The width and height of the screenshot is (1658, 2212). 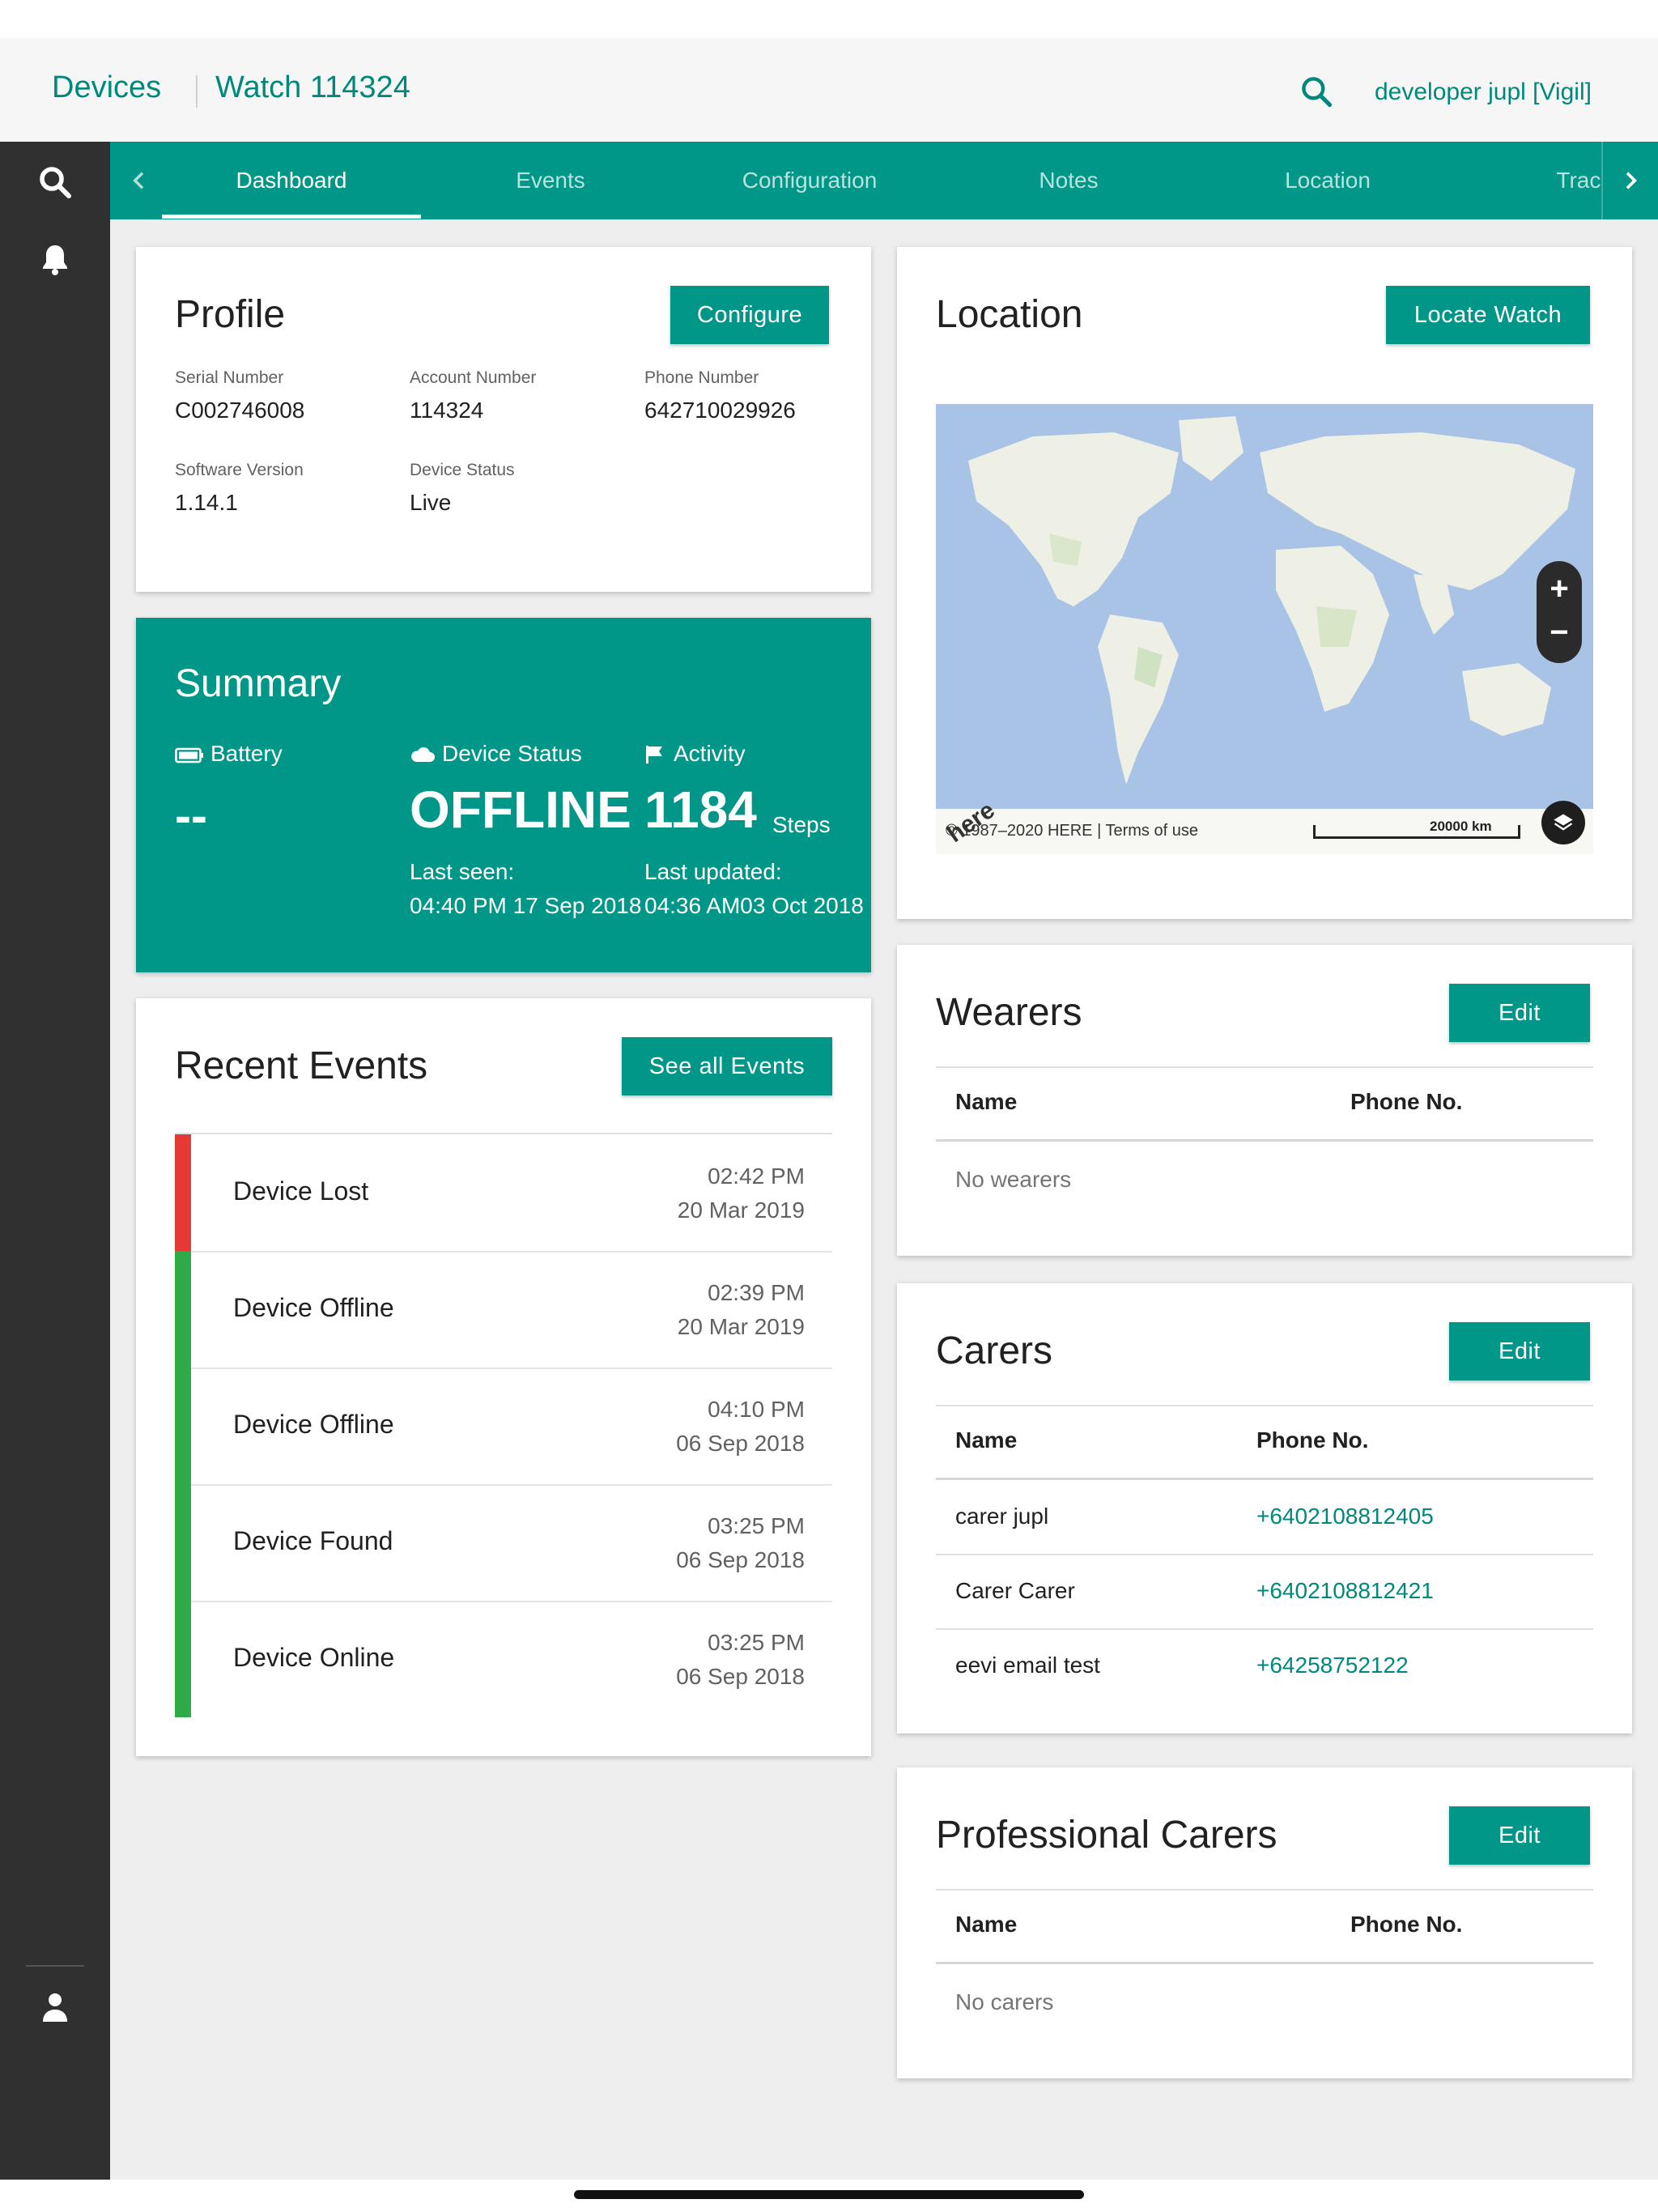 I want to click on map-copyright: © 1987–2020 HERE | Terms of use, so click(x=1072, y=831).